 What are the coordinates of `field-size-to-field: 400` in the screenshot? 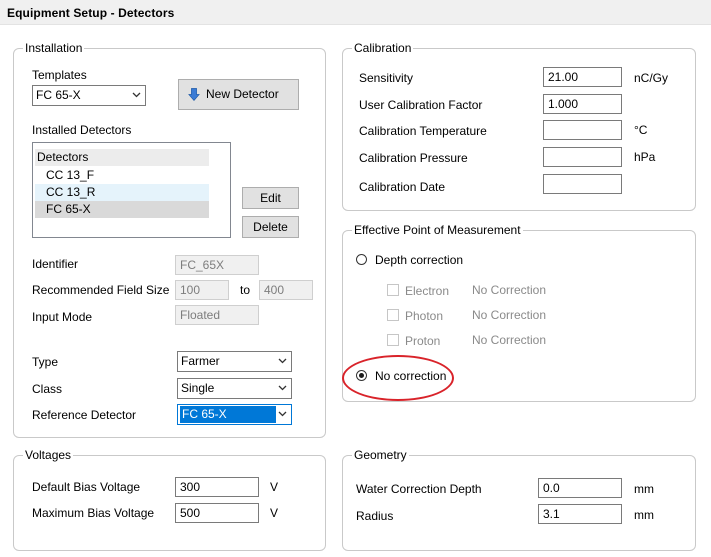 It's located at (286, 290).